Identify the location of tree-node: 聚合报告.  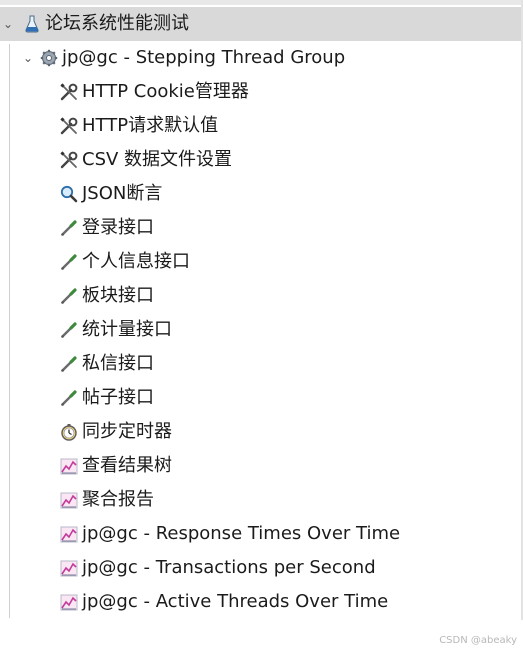
(260, 500).